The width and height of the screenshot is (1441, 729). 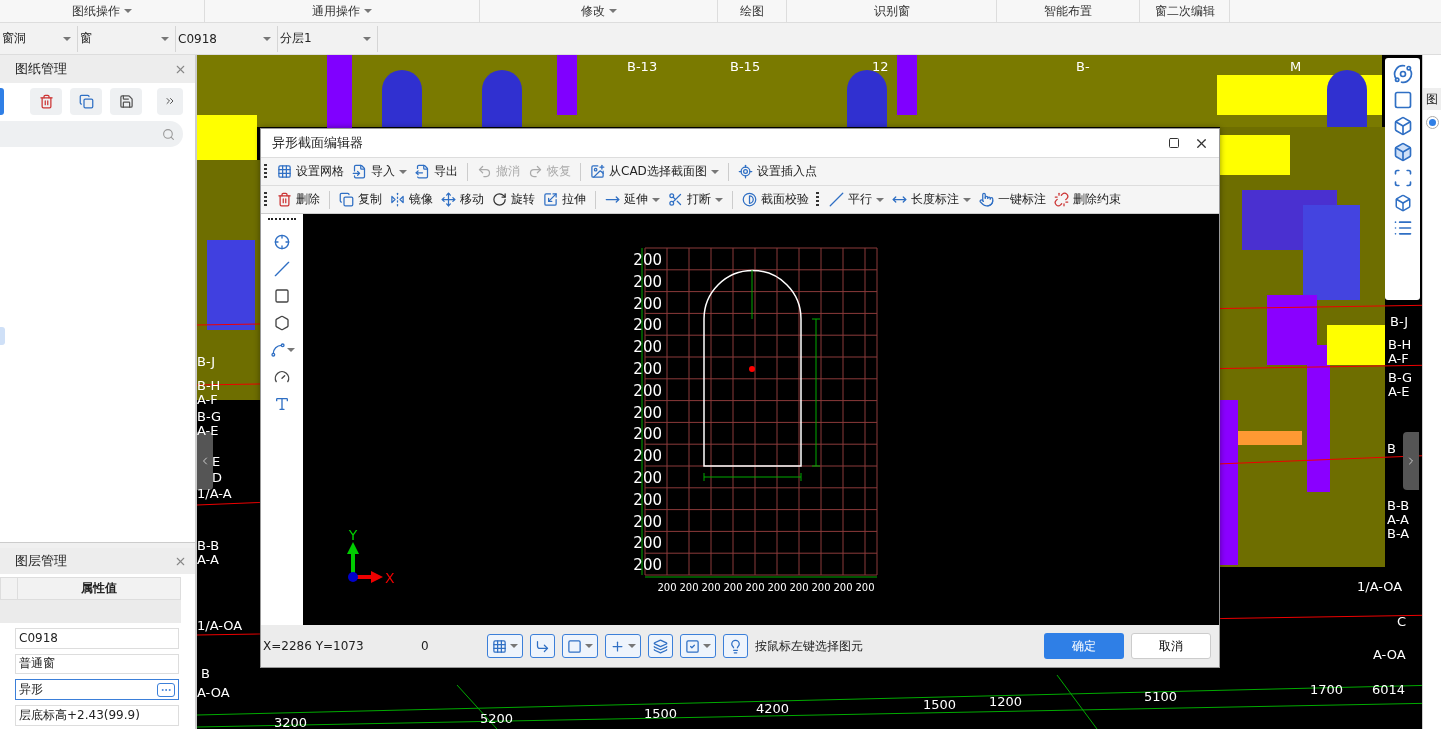 I want to click on rotate-icon, so click(x=499, y=199).